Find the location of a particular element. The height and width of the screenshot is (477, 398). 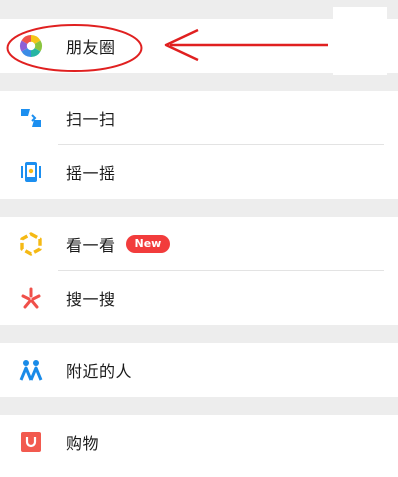

menu-item-label: 扫一扫 is located at coordinates (91, 119).